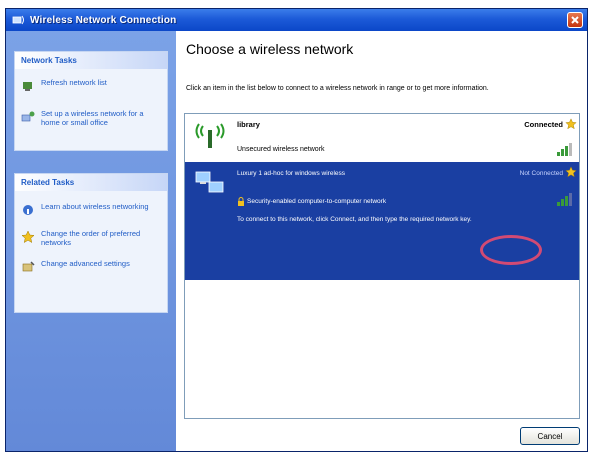  Describe the element at coordinates (270, 49) in the screenshot. I see `page-title: Choose a wireless network` at that location.